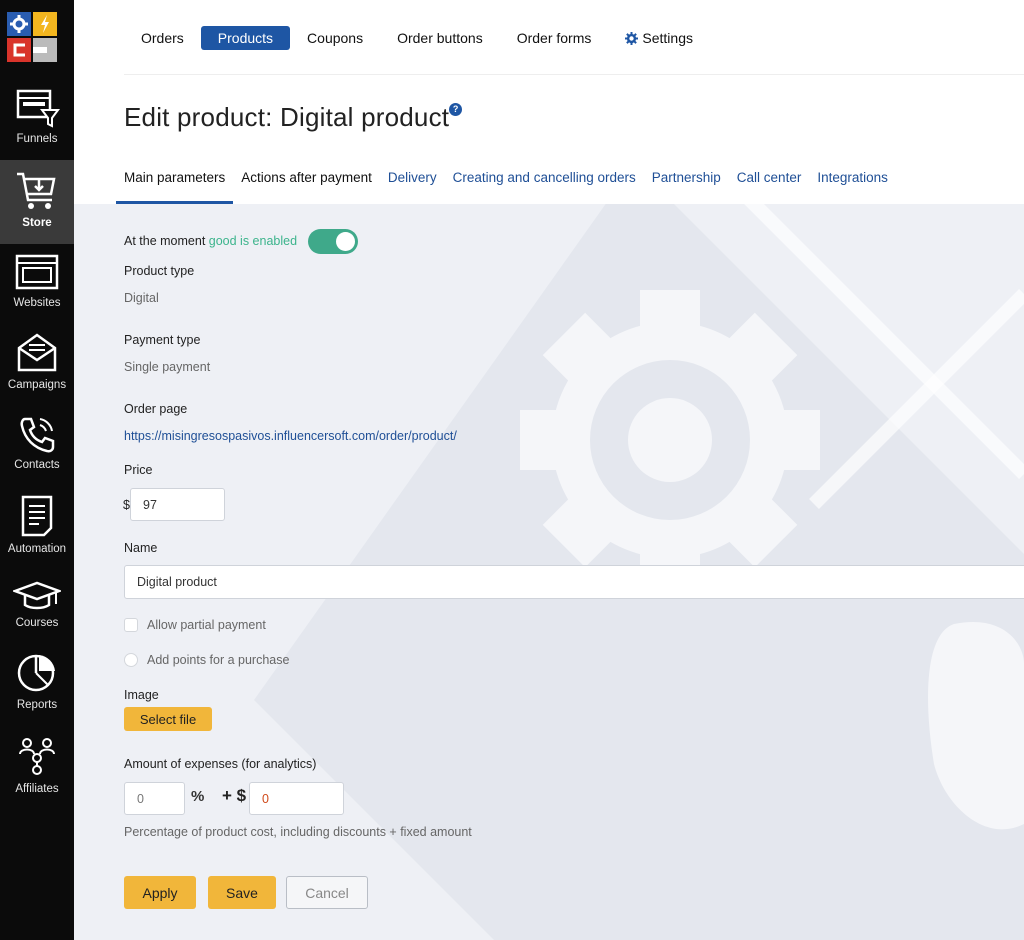  What do you see at coordinates (37, 516) in the screenshot?
I see `document-icon` at bounding box center [37, 516].